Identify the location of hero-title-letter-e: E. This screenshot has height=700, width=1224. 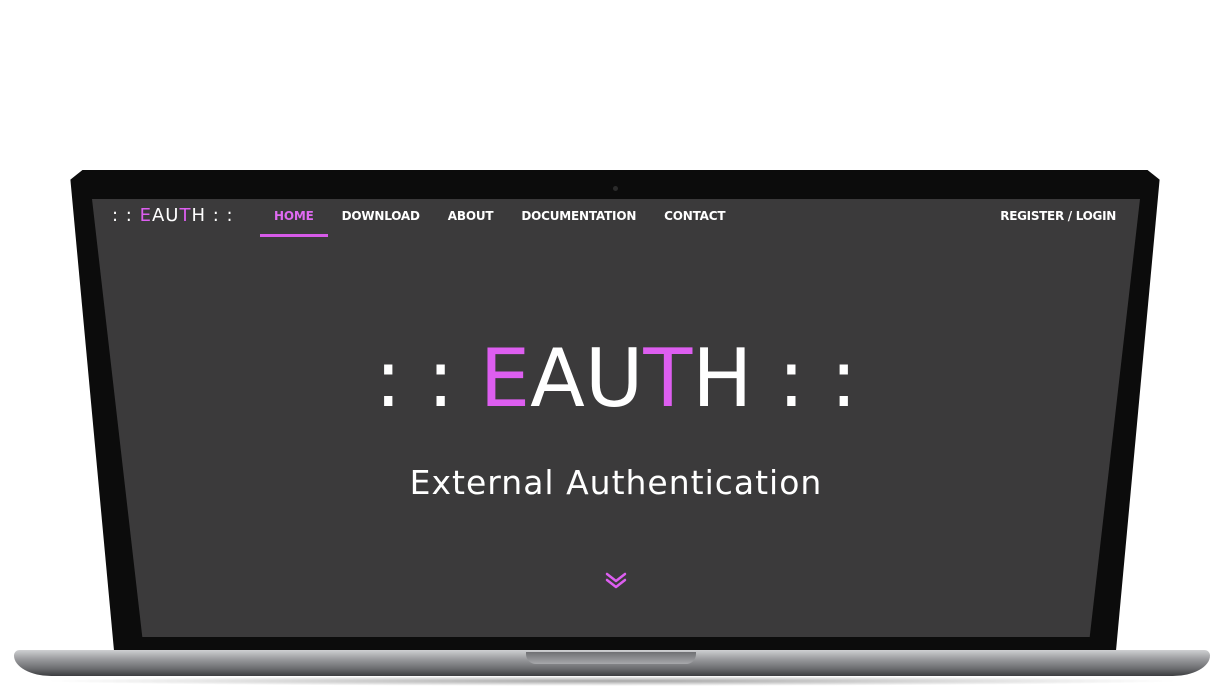
(505, 378).